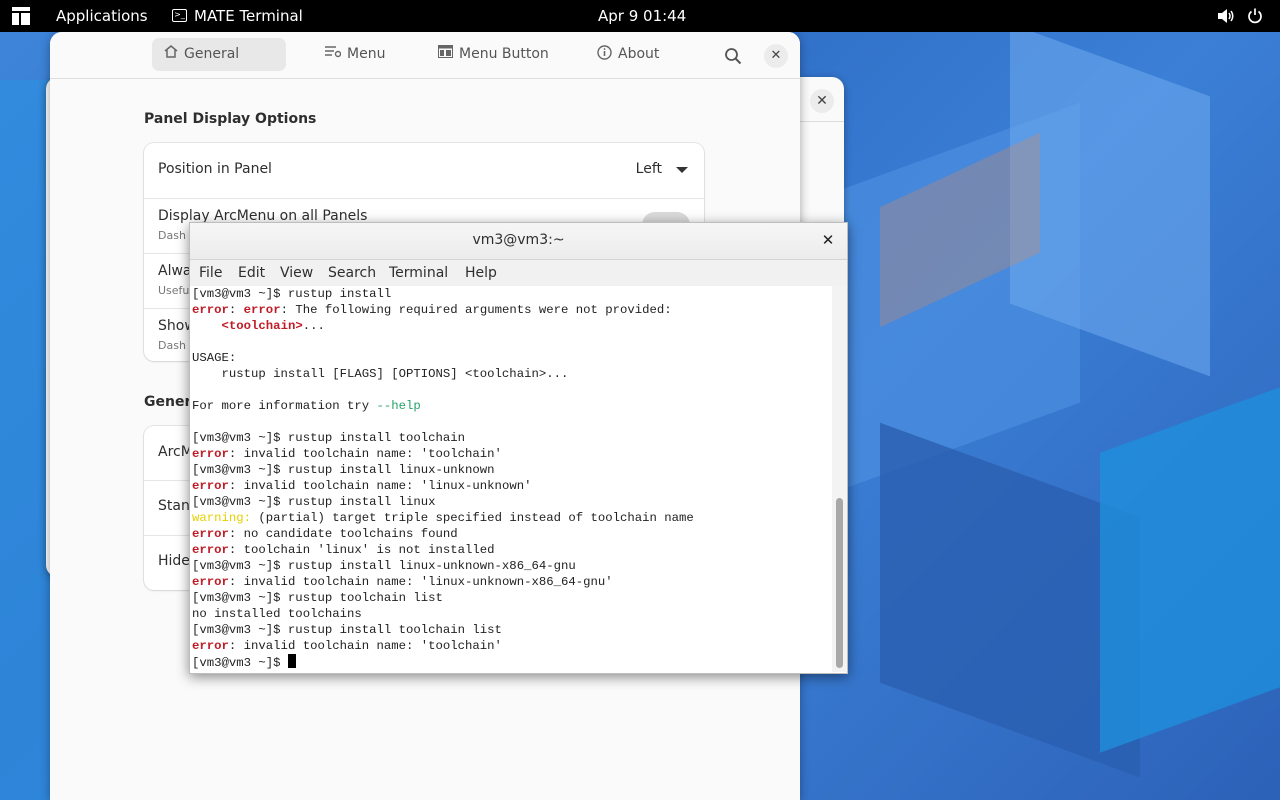  I want to click on position-dropdown: Left, so click(649, 169).